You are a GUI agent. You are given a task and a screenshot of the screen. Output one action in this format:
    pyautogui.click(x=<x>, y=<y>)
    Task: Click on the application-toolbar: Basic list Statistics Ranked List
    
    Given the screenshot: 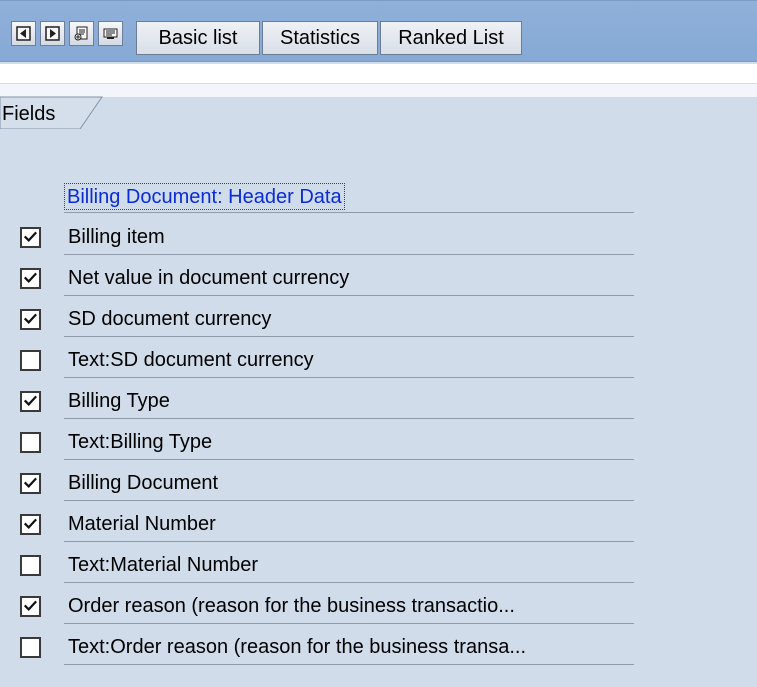 What is the action you would take?
    pyautogui.click(x=378, y=31)
    